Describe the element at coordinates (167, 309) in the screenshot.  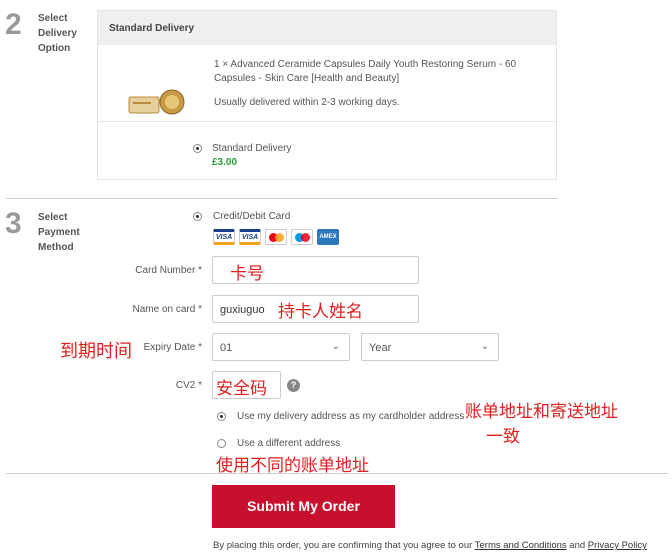
I see `name-on-card-label: Name on card *` at that location.